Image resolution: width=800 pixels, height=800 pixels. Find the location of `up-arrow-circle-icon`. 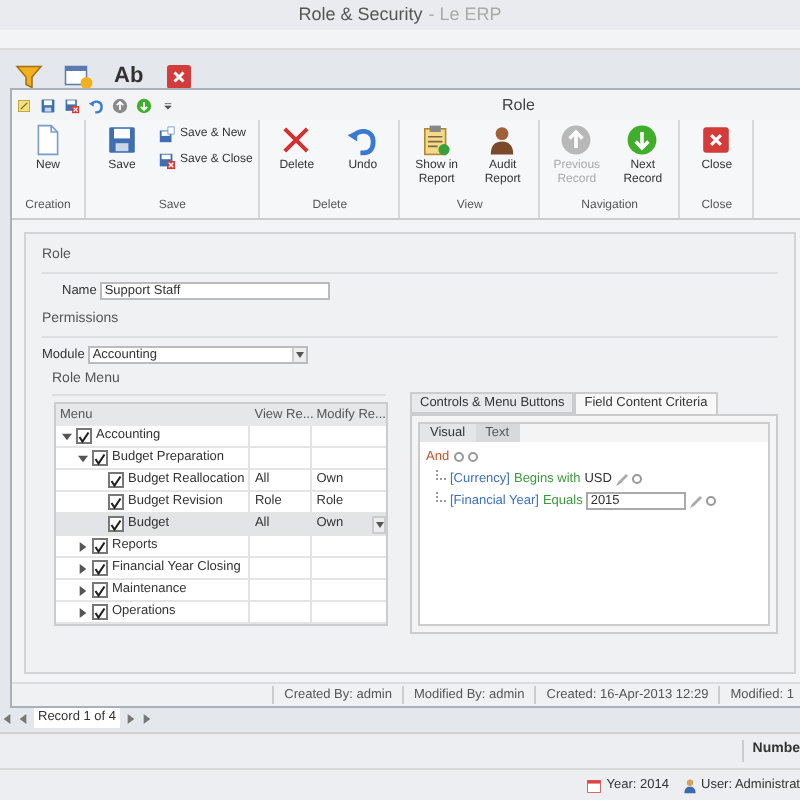

up-arrow-circle-icon is located at coordinates (120, 105).